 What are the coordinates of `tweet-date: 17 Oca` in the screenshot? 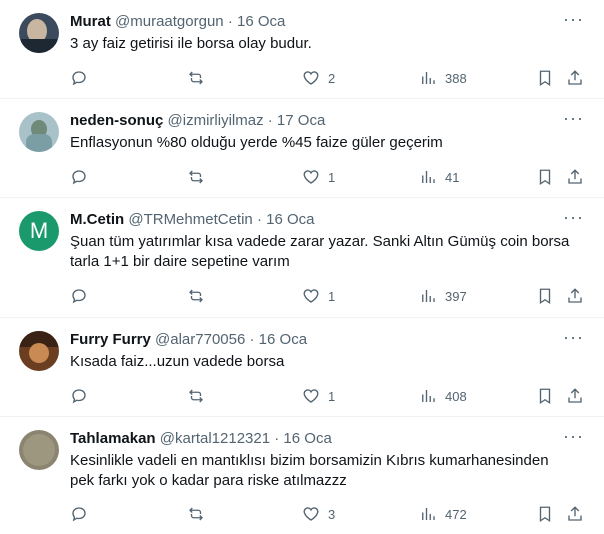 It's located at (301, 120).